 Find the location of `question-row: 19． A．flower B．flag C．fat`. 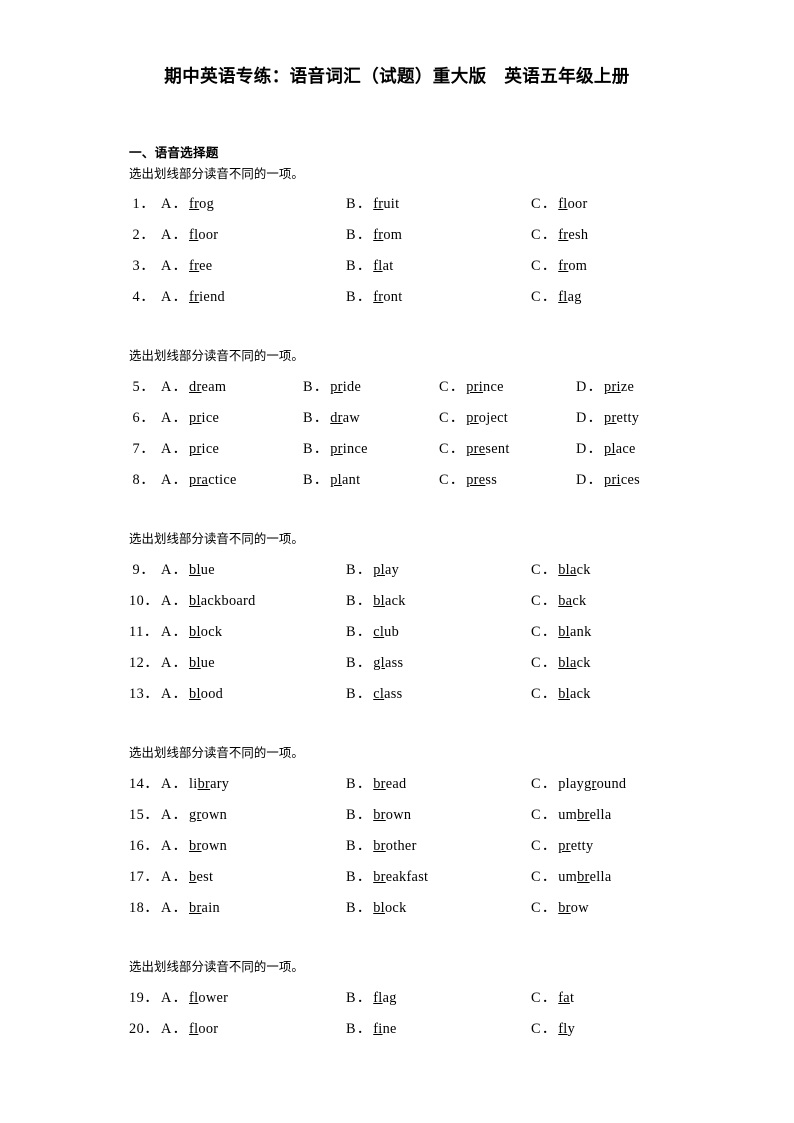

question-row: 19． A．flower B．flag C．fat is located at coordinates (429, 1001).